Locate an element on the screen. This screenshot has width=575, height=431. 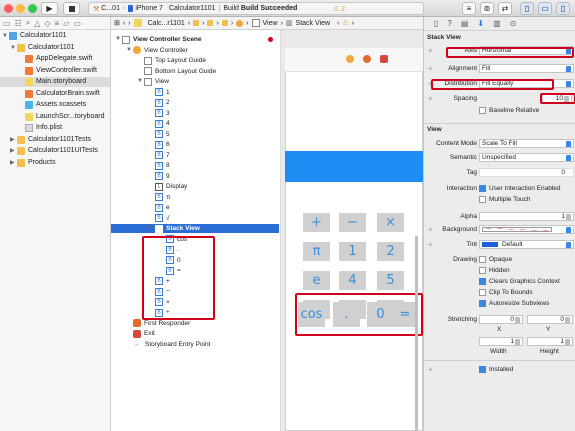
navigator-item: ▶ Calculator1101UITests is located at coordinates (55, 151).